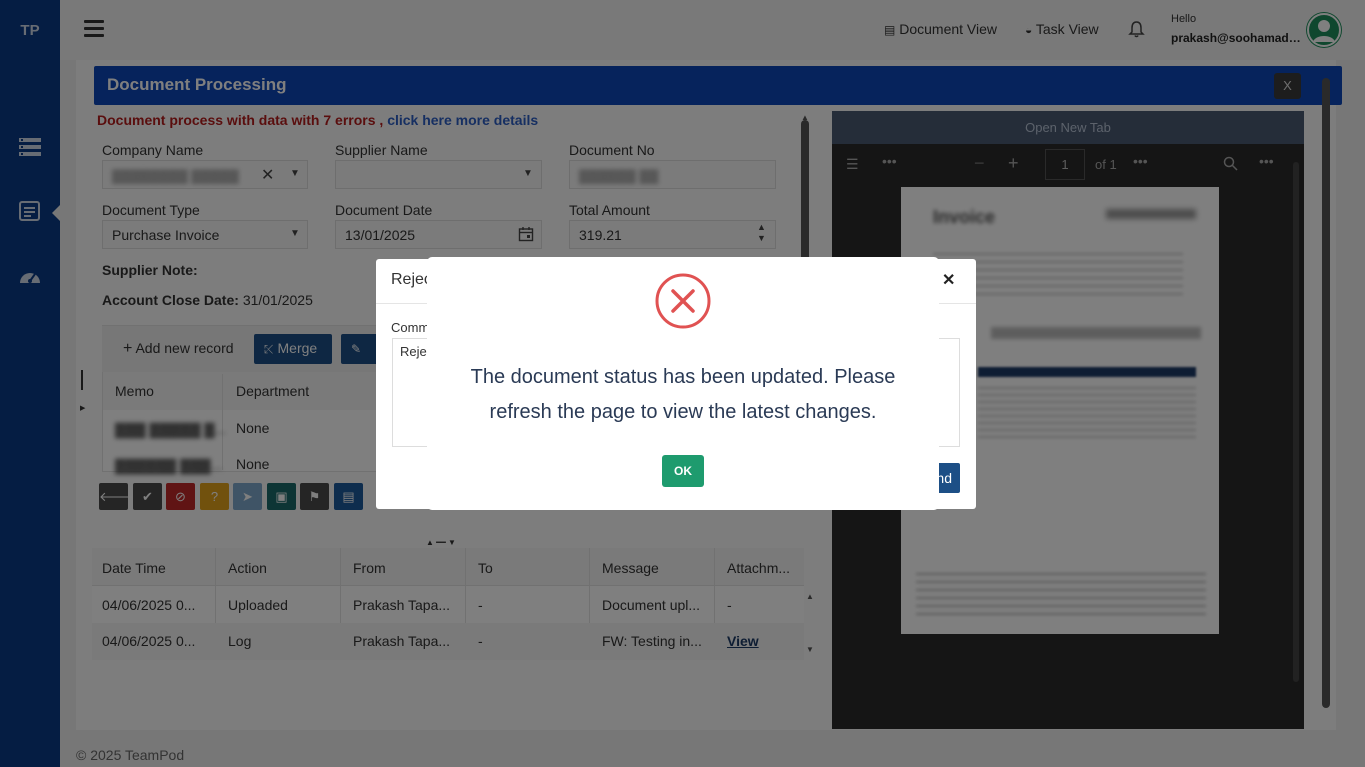 Image resolution: width=1365 pixels, height=767 pixels. What do you see at coordinates (411, 279) in the screenshot?
I see `reject-dialog-title: Rejec` at bounding box center [411, 279].